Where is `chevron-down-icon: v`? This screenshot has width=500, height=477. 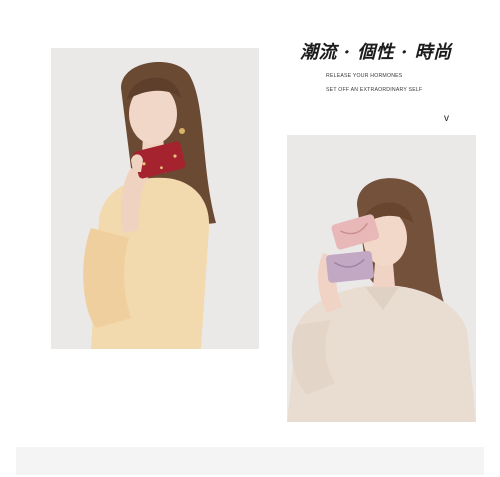 chevron-down-icon: v is located at coordinates (446, 118).